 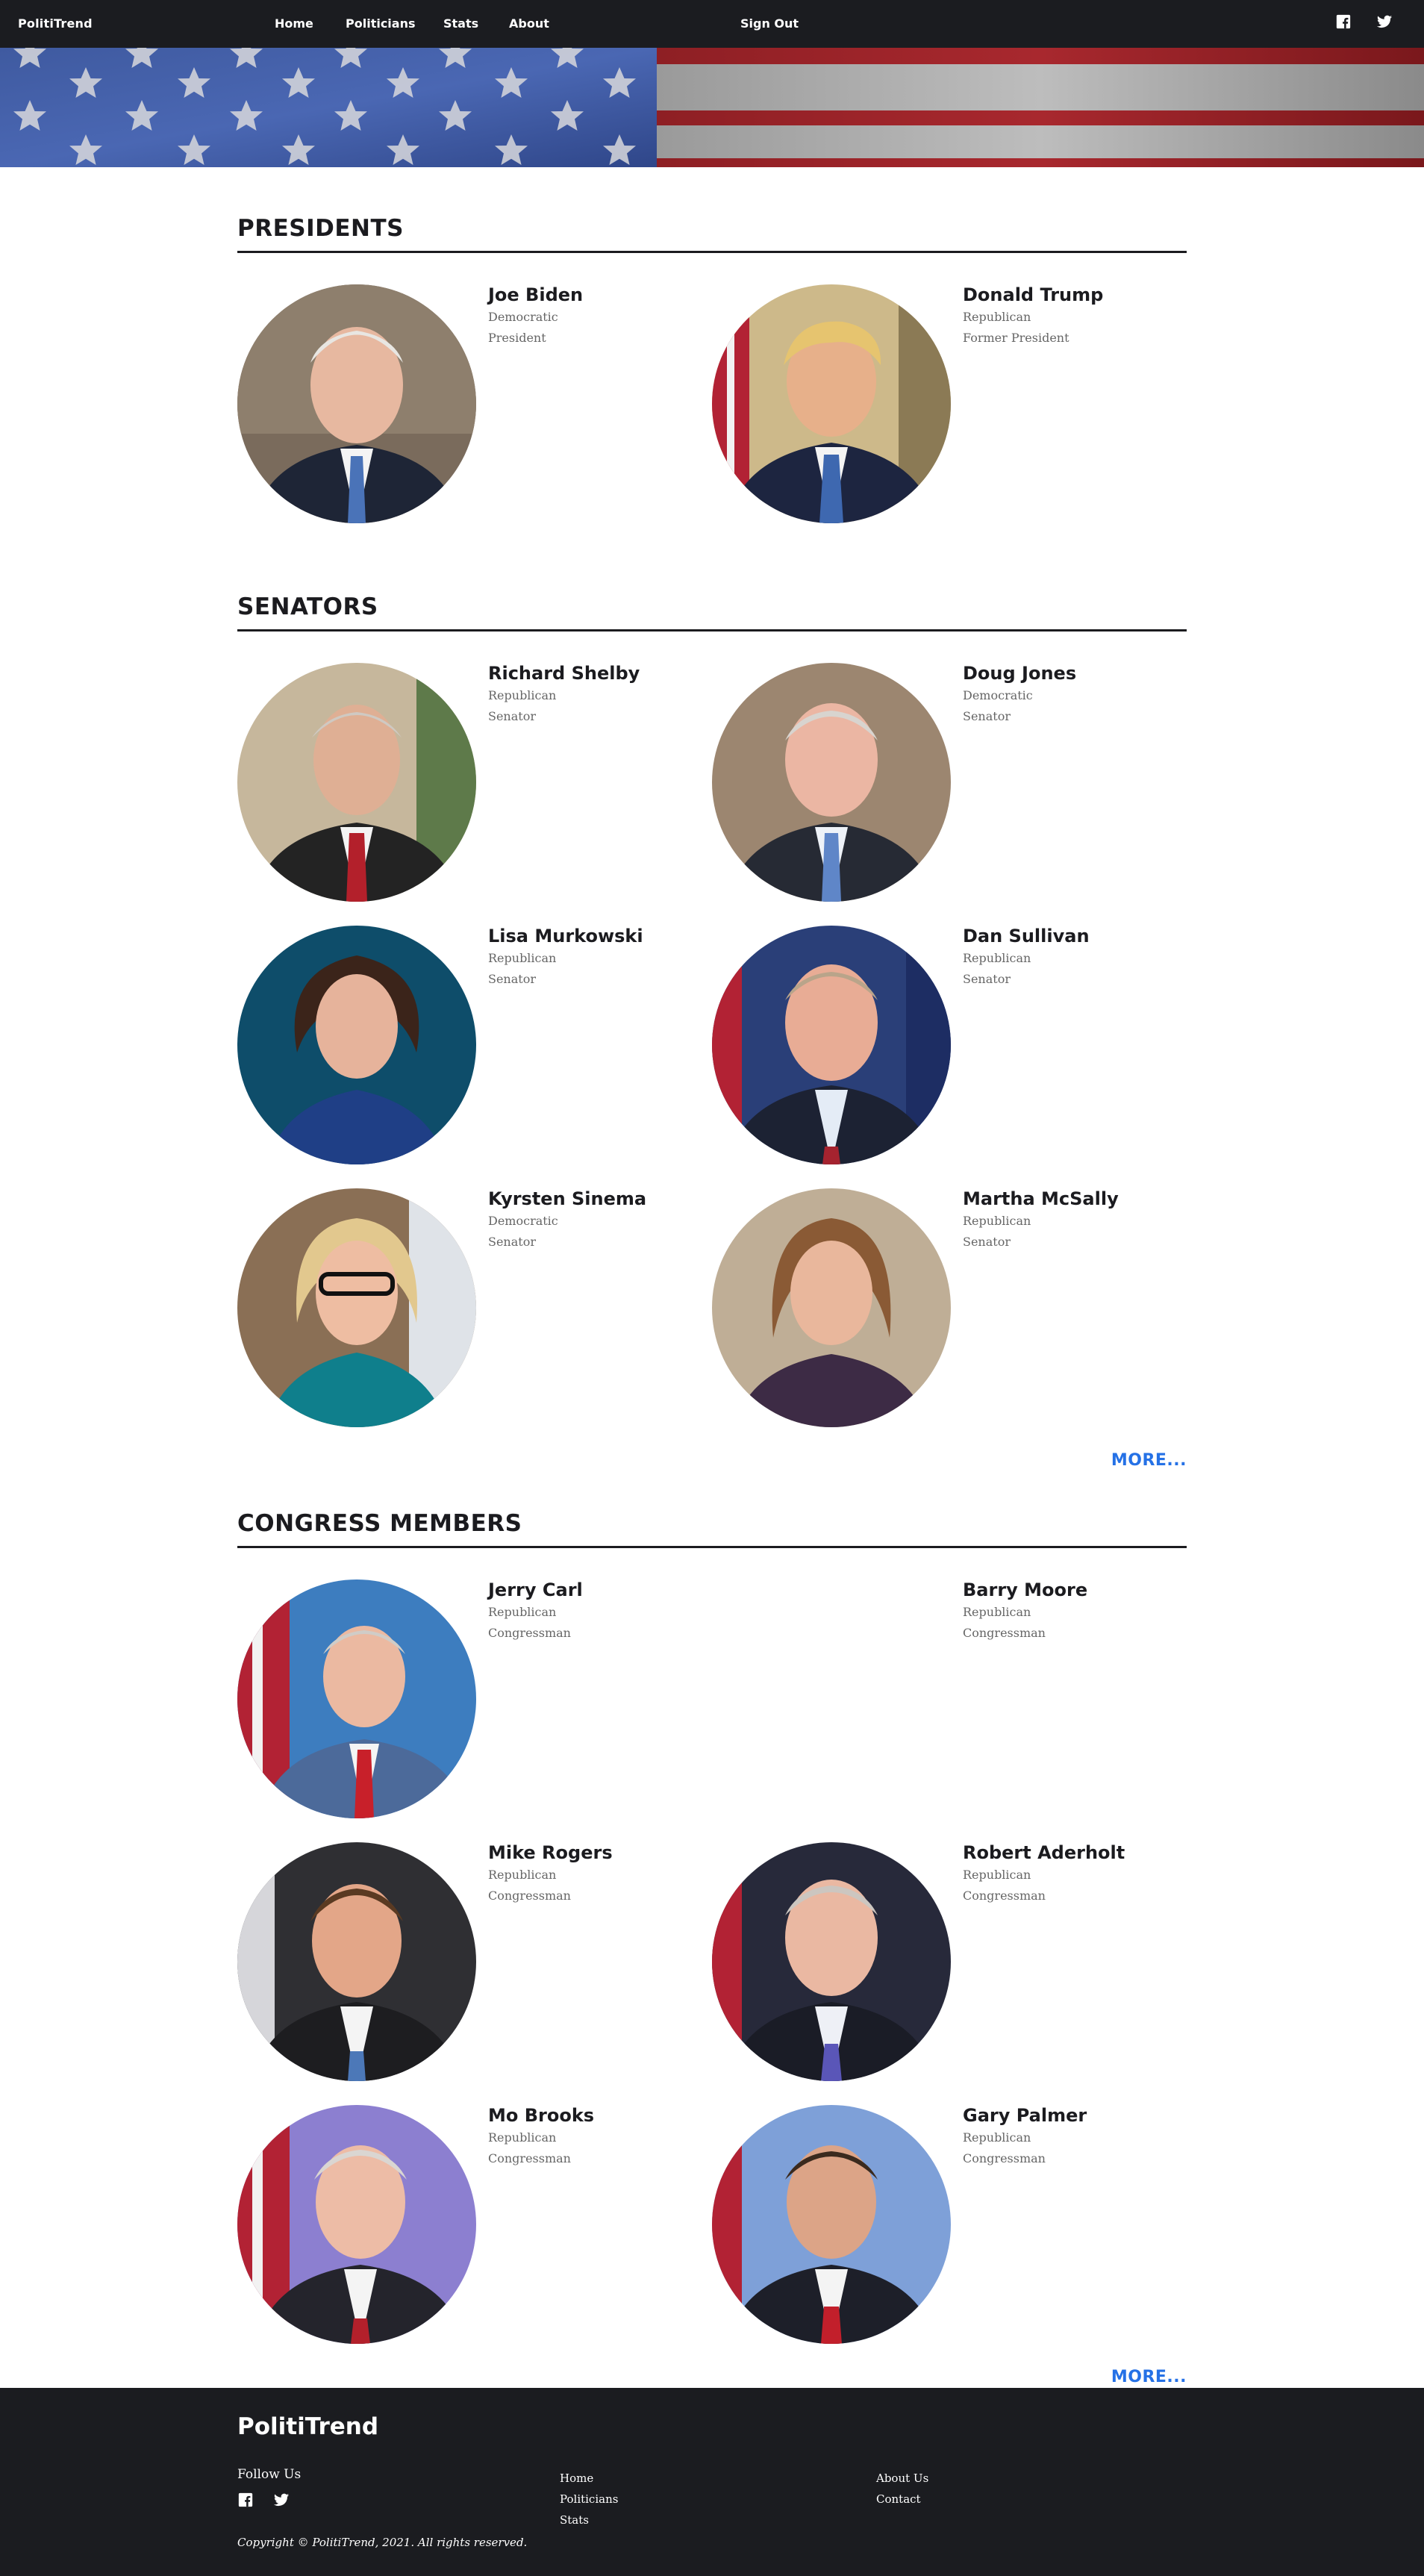 I want to click on nav-link-stats: Stats, so click(x=461, y=23).